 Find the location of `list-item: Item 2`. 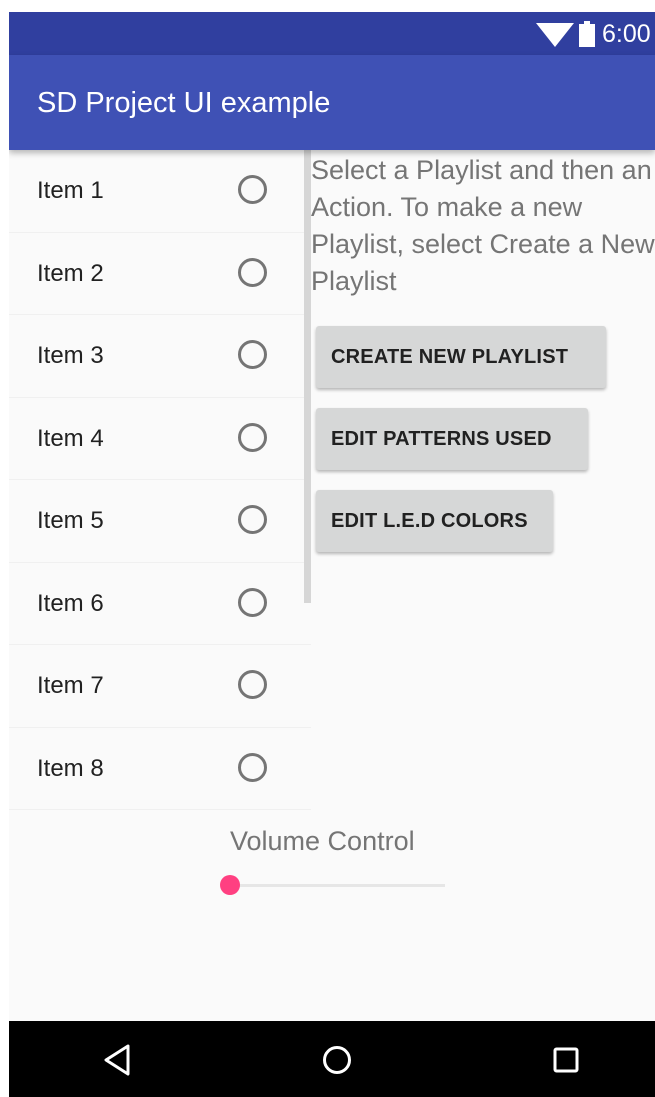

list-item: Item 2 is located at coordinates (160, 274).